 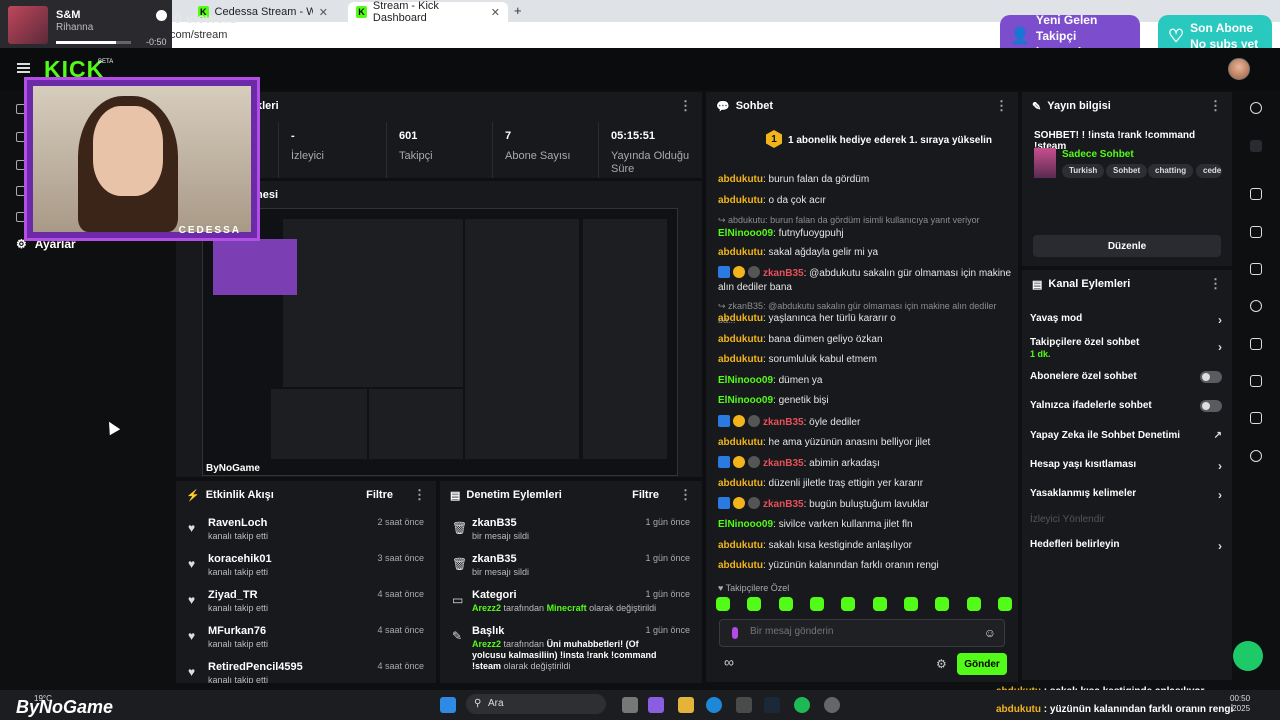 What do you see at coordinates (865, 631) in the screenshot?
I see `chat-input` at bounding box center [865, 631].